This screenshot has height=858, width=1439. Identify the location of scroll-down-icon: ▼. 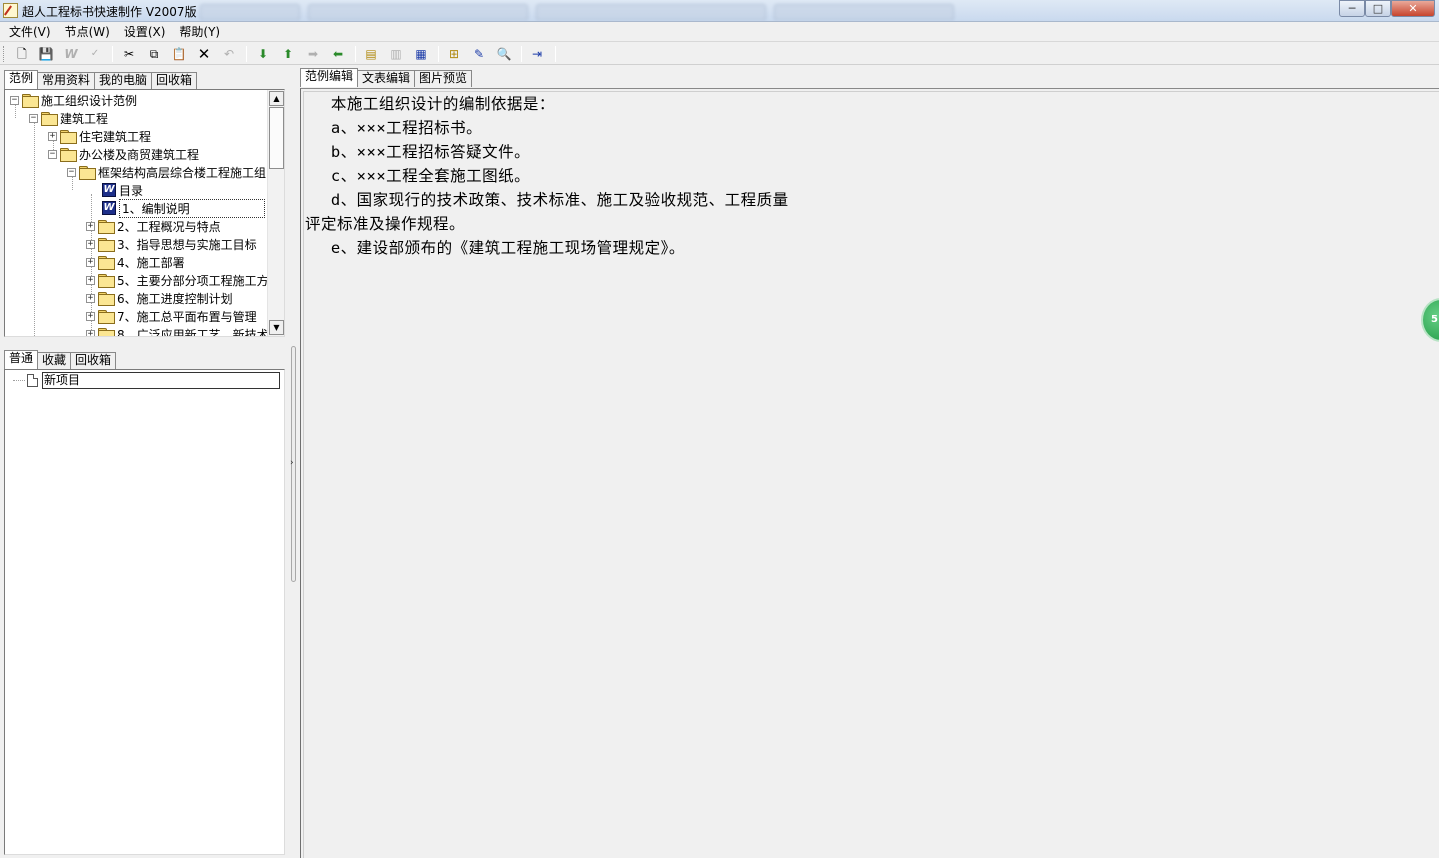
(276, 327).